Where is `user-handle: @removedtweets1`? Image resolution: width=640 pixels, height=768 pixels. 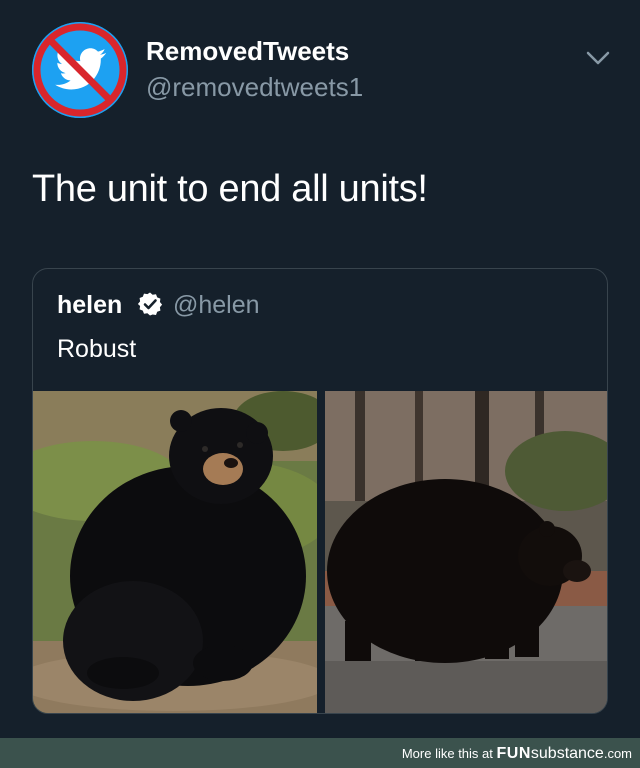 user-handle: @removedtweets1 is located at coordinates (254, 87).